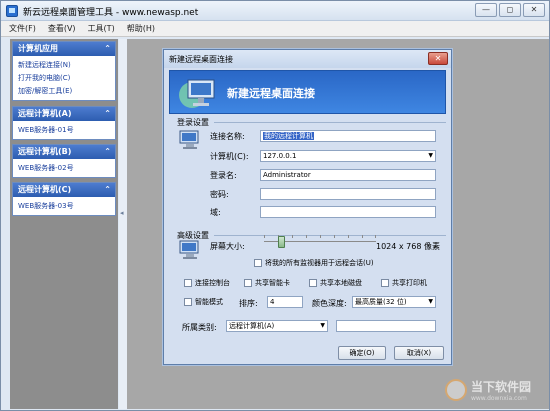 This screenshot has width=550, height=411. What do you see at coordinates (288, 136) in the screenshot?
I see `connection-name-value: 我的远程计算机` at bounding box center [288, 136].